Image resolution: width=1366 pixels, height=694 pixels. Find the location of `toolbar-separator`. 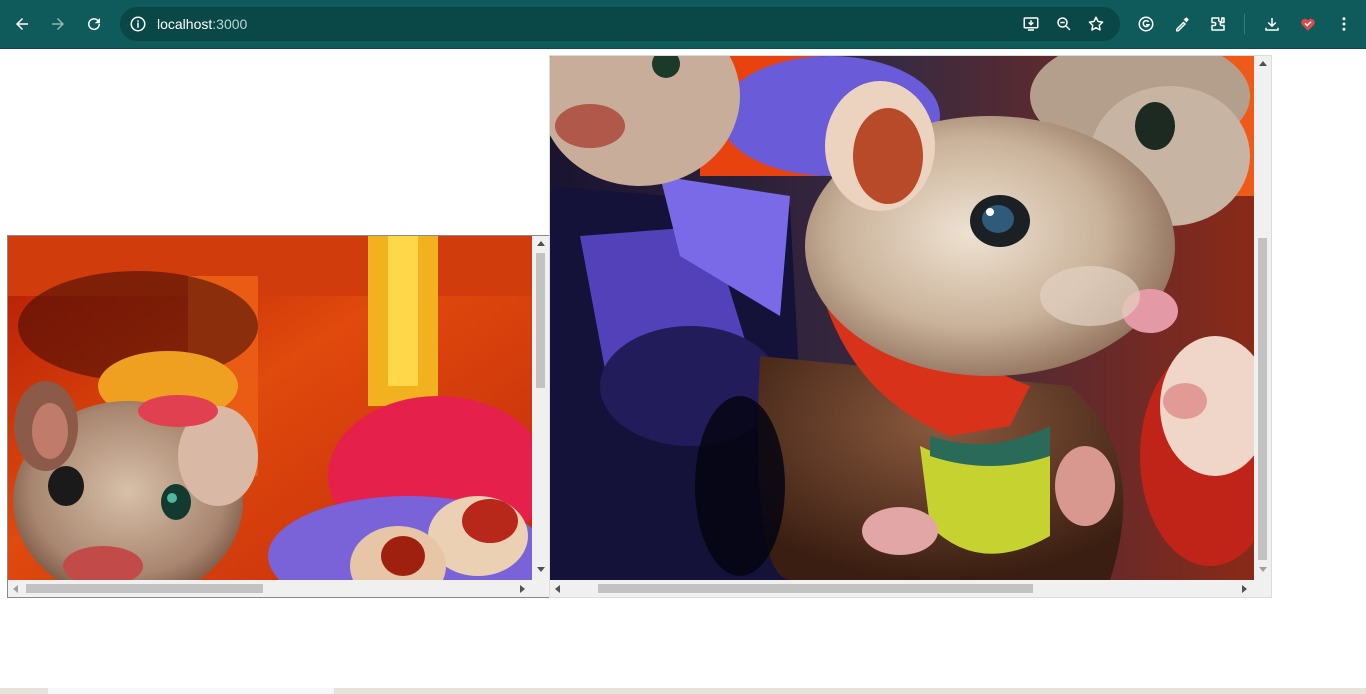

toolbar-separator is located at coordinates (1244, 24).